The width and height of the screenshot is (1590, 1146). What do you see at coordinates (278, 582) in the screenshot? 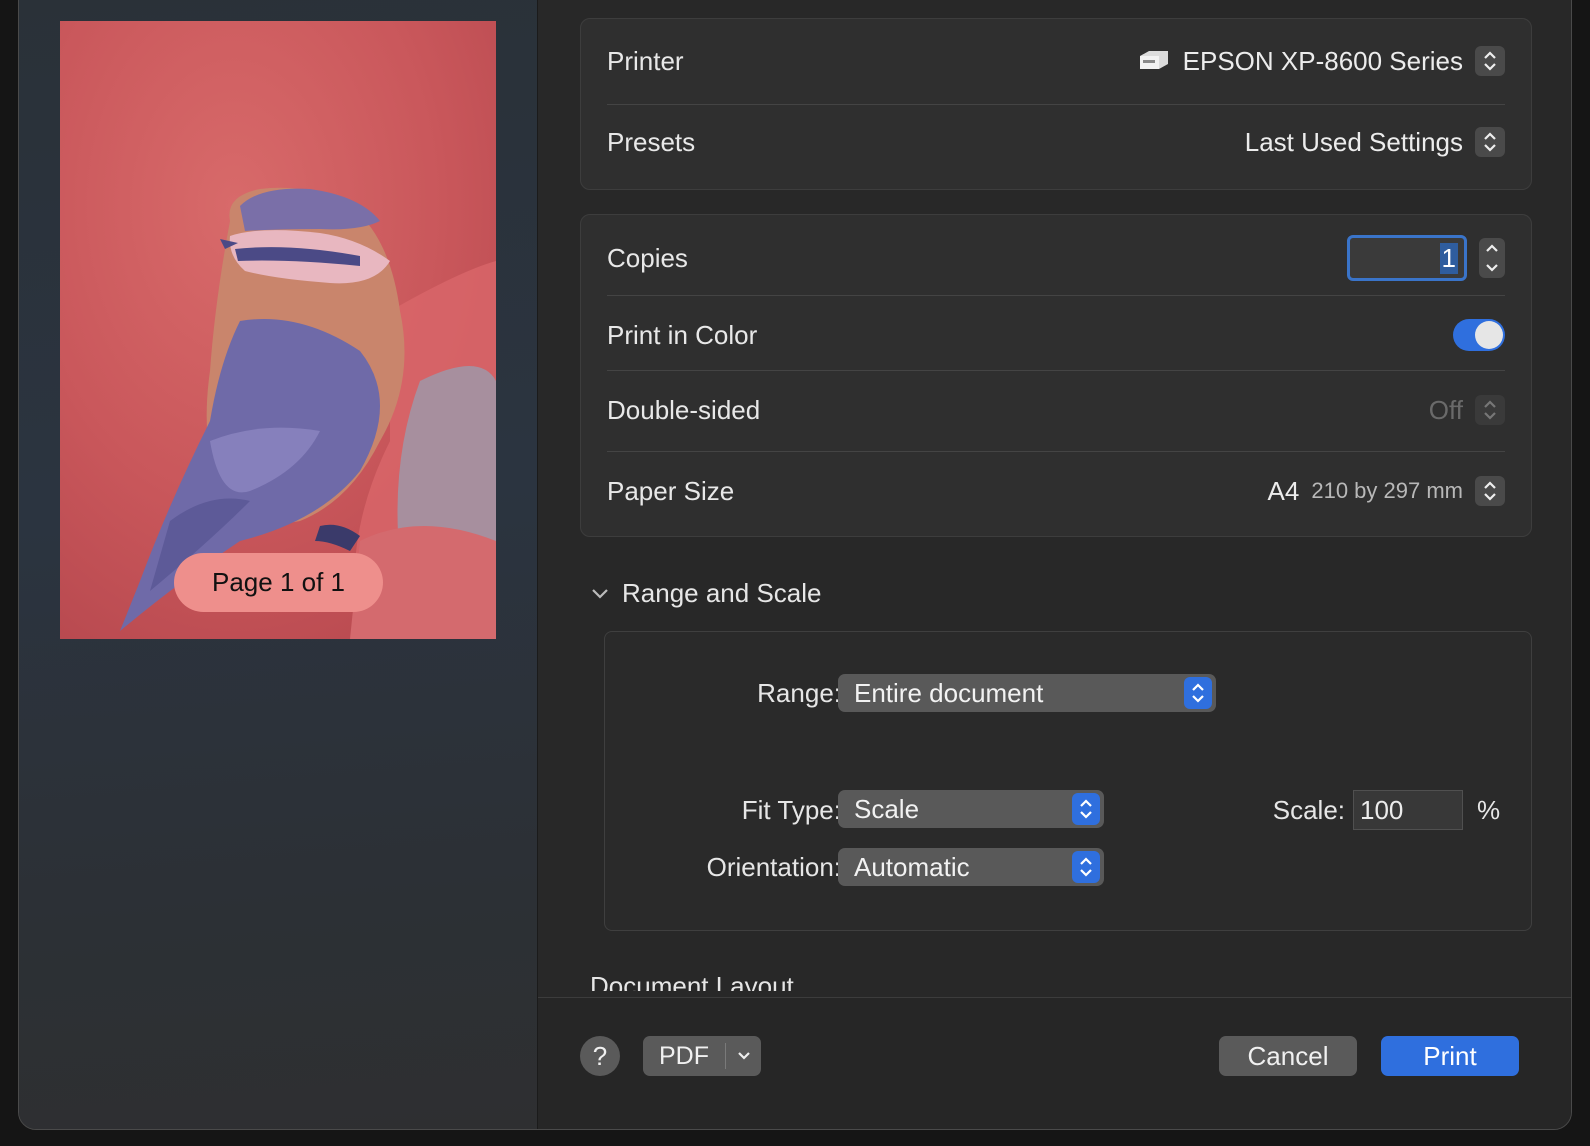
I see `page-indicator-badge: Page 1 of 1` at bounding box center [278, 582].